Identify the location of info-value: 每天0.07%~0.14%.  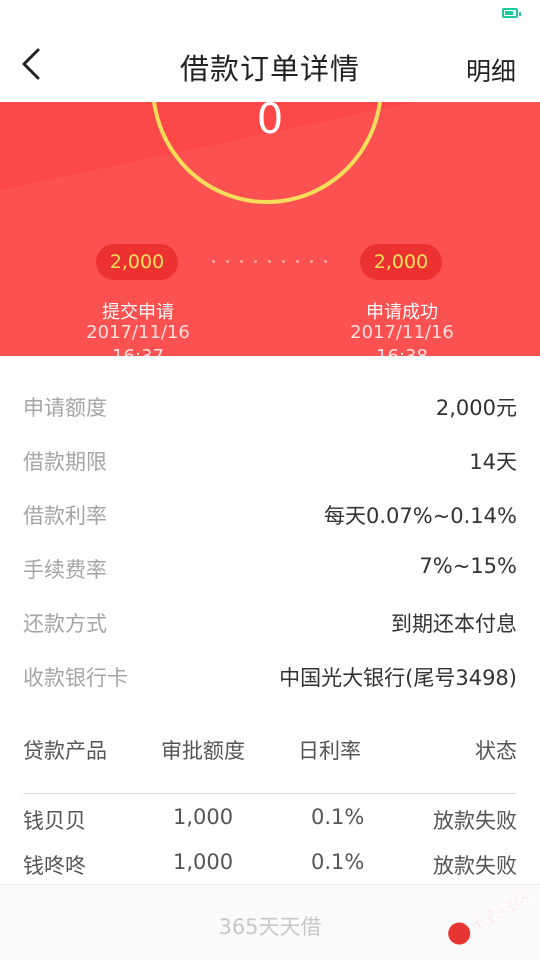
(420, 516).